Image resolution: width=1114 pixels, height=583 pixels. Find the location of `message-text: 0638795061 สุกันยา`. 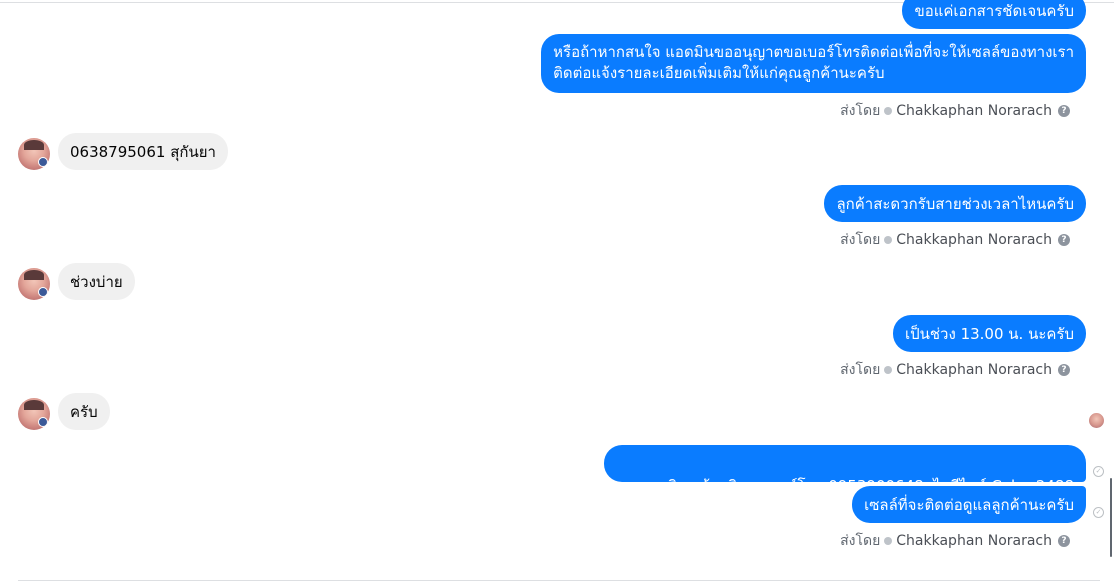

message-text: 0638795061 สุกันยา is located at coordinates (143, 152).